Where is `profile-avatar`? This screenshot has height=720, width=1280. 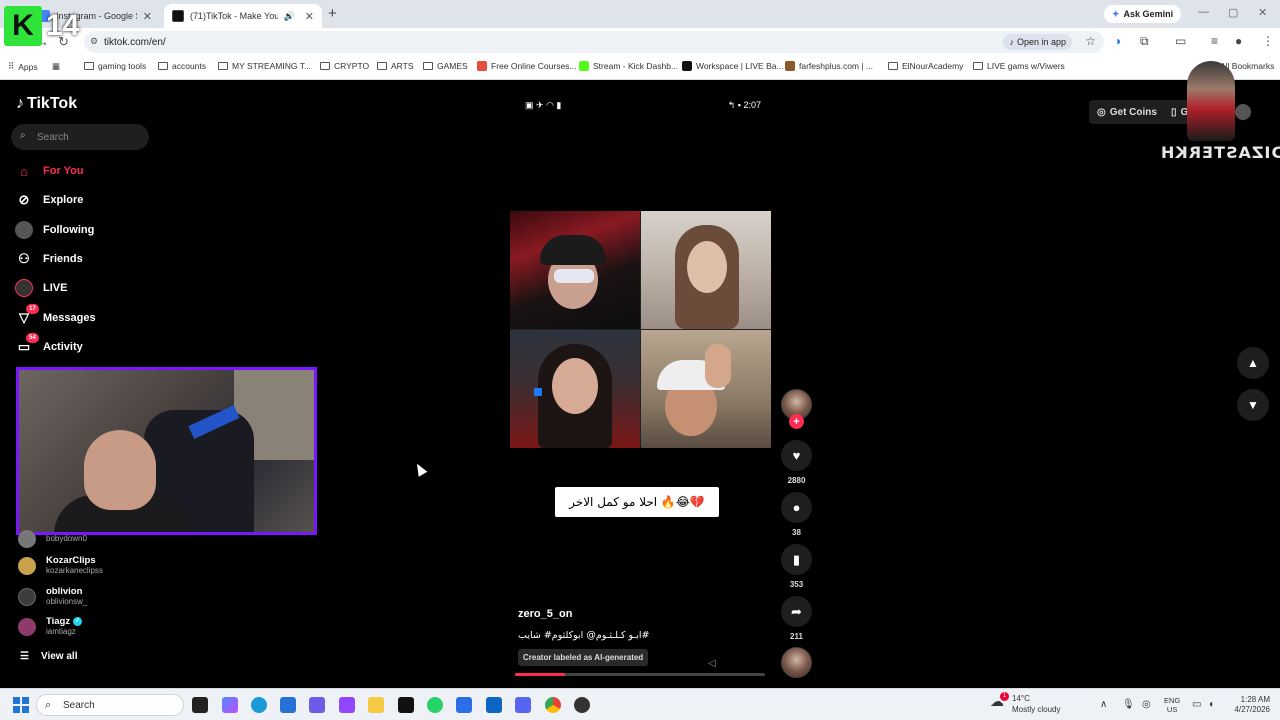
profile-avatar is located at coordinates (1243, 112).